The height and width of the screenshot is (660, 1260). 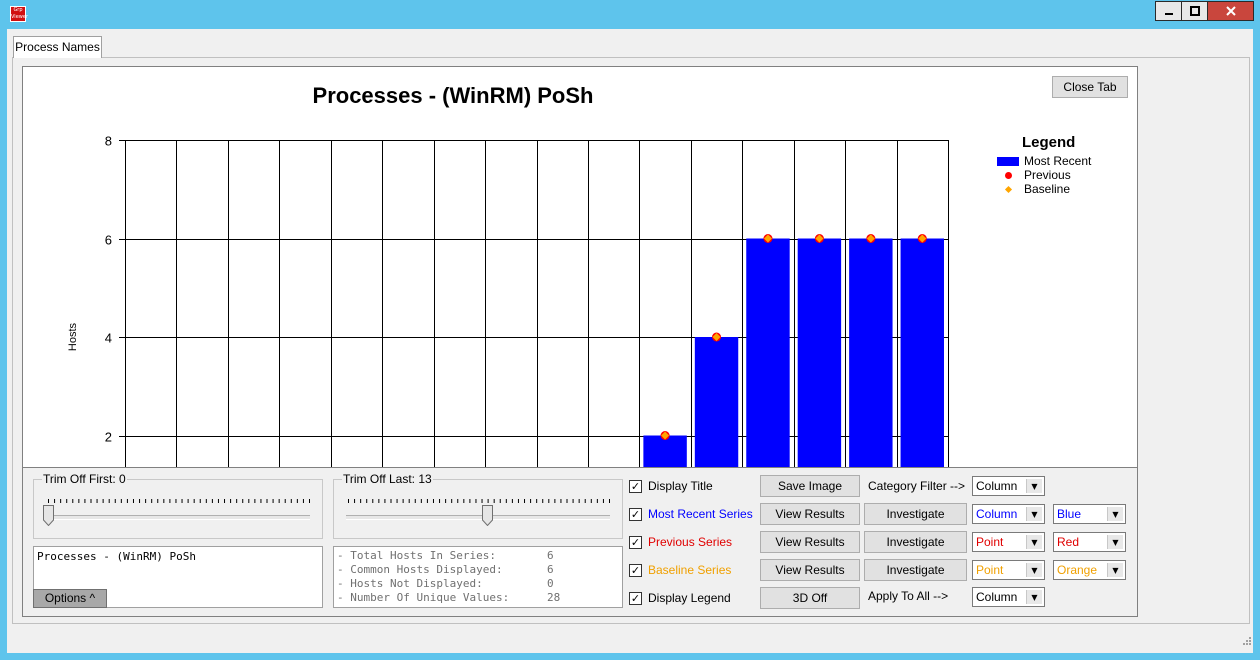 I want to click on close-window-button, so click(x=1230, y=11).